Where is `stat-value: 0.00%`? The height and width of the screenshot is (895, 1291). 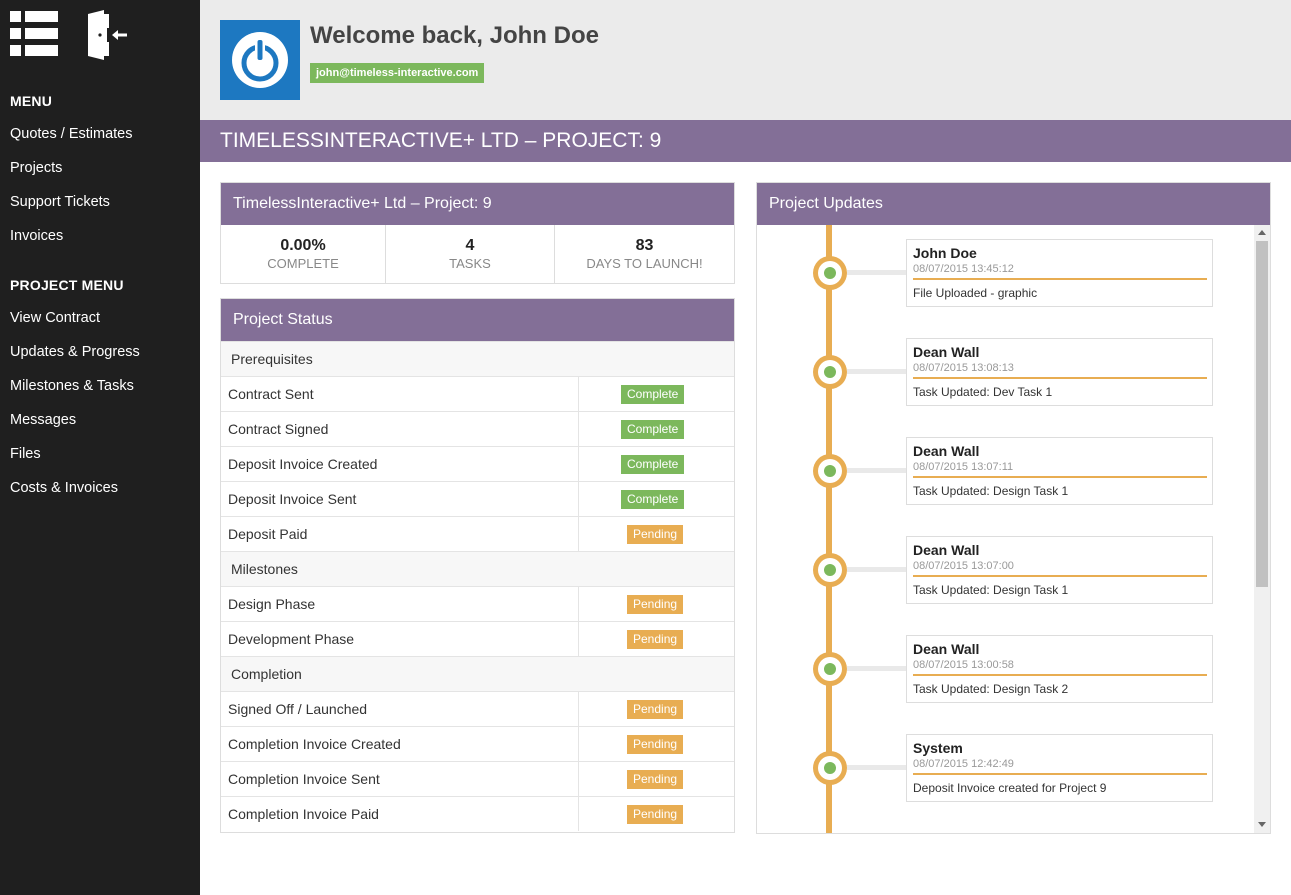 stat-value: 0.00% is located at coordinates (303, 245).